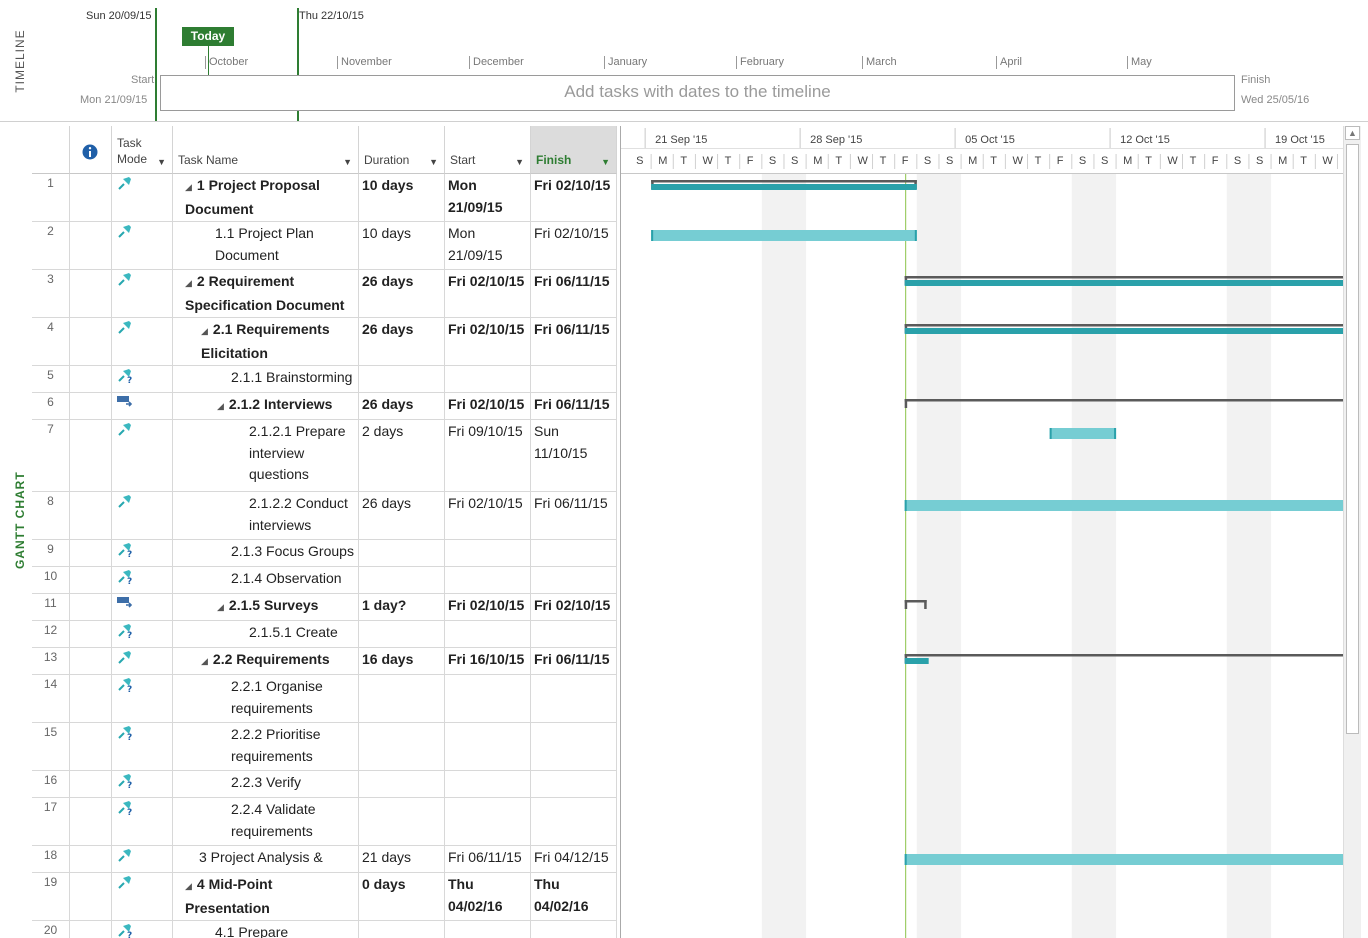 The height and width of the screenshot is (938, 1368). I want to click on start-header: Start ▼, so click(488, 150).